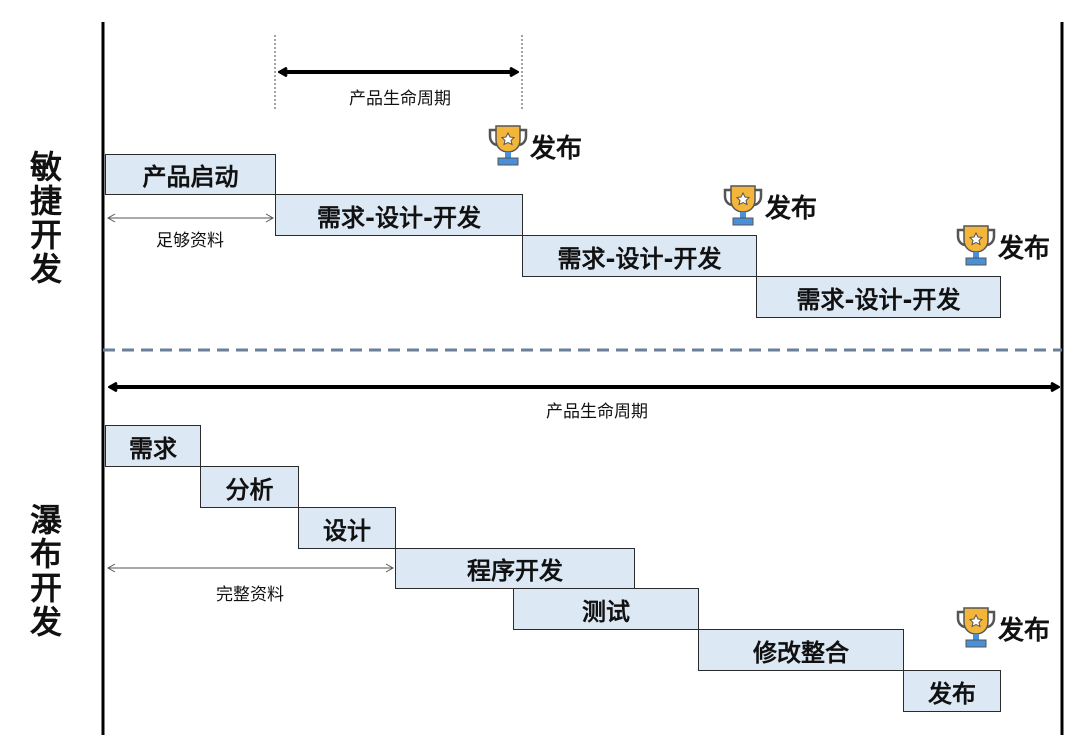  What do you see at coordinates (515, 568) in the screenshot?
I see `waterfall-stage-development: 程序开发` at bounding box center [515, 568].